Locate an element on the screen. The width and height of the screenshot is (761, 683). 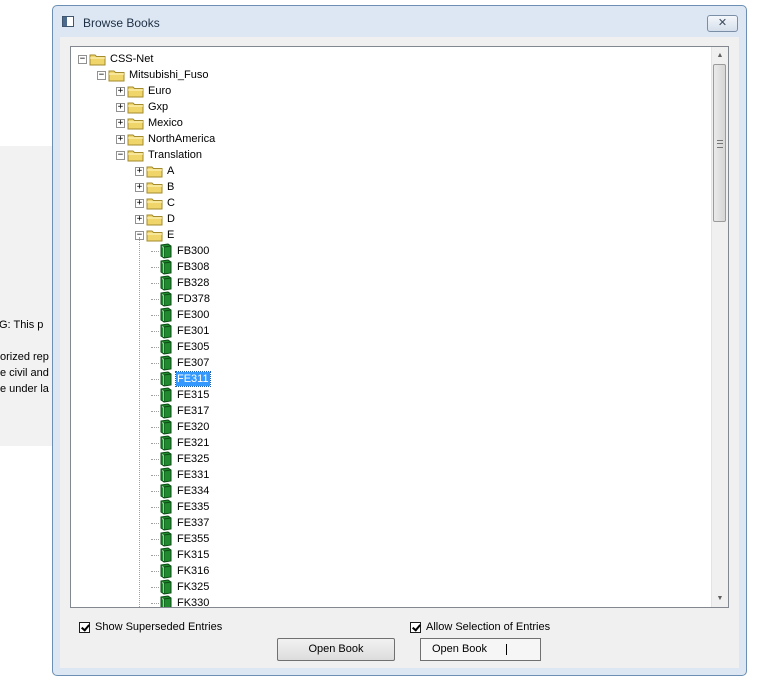
tree-book-item: FE305 is located at coordinates (184, 347).